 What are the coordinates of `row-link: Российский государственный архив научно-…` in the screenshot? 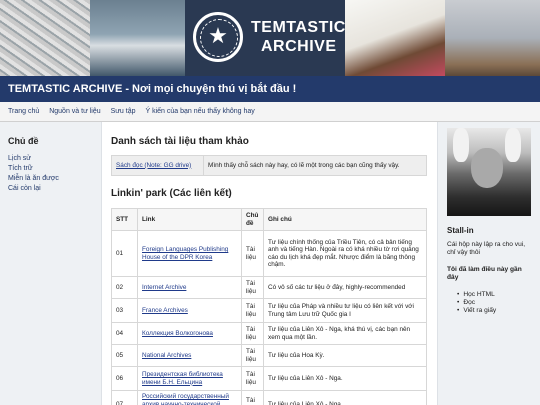 It's located at (185, 399).